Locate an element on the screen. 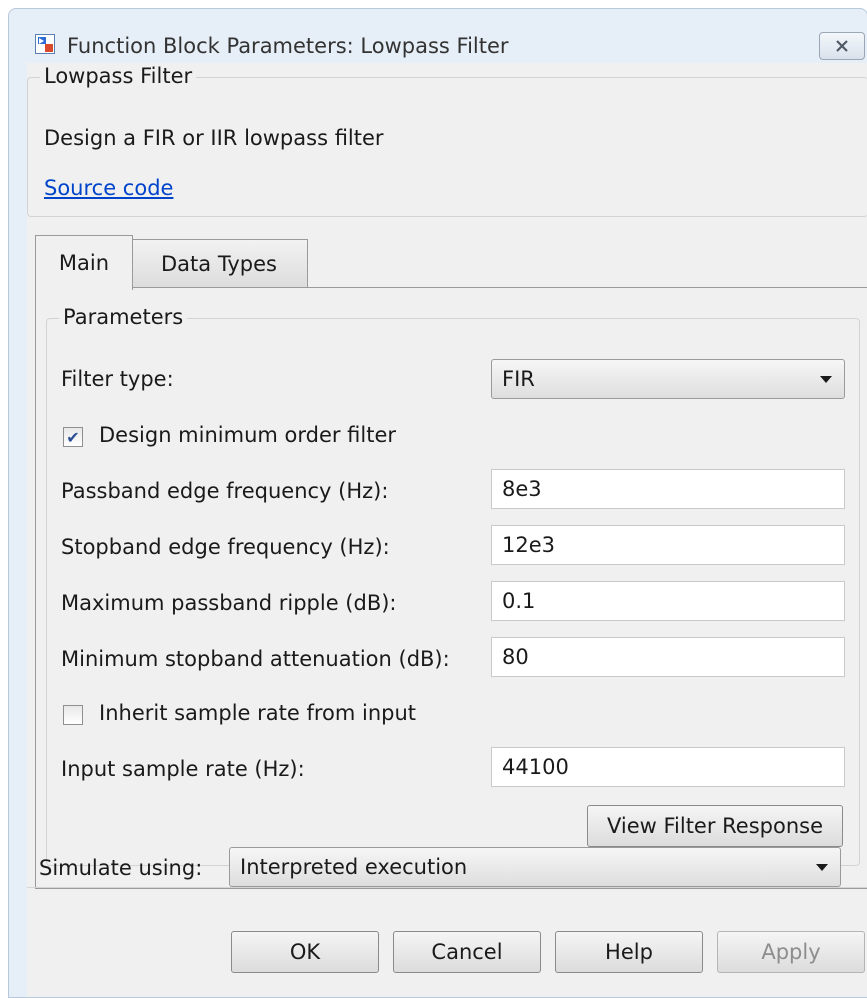  parameters-legend: Parameters is located at coordinates (123, 317).